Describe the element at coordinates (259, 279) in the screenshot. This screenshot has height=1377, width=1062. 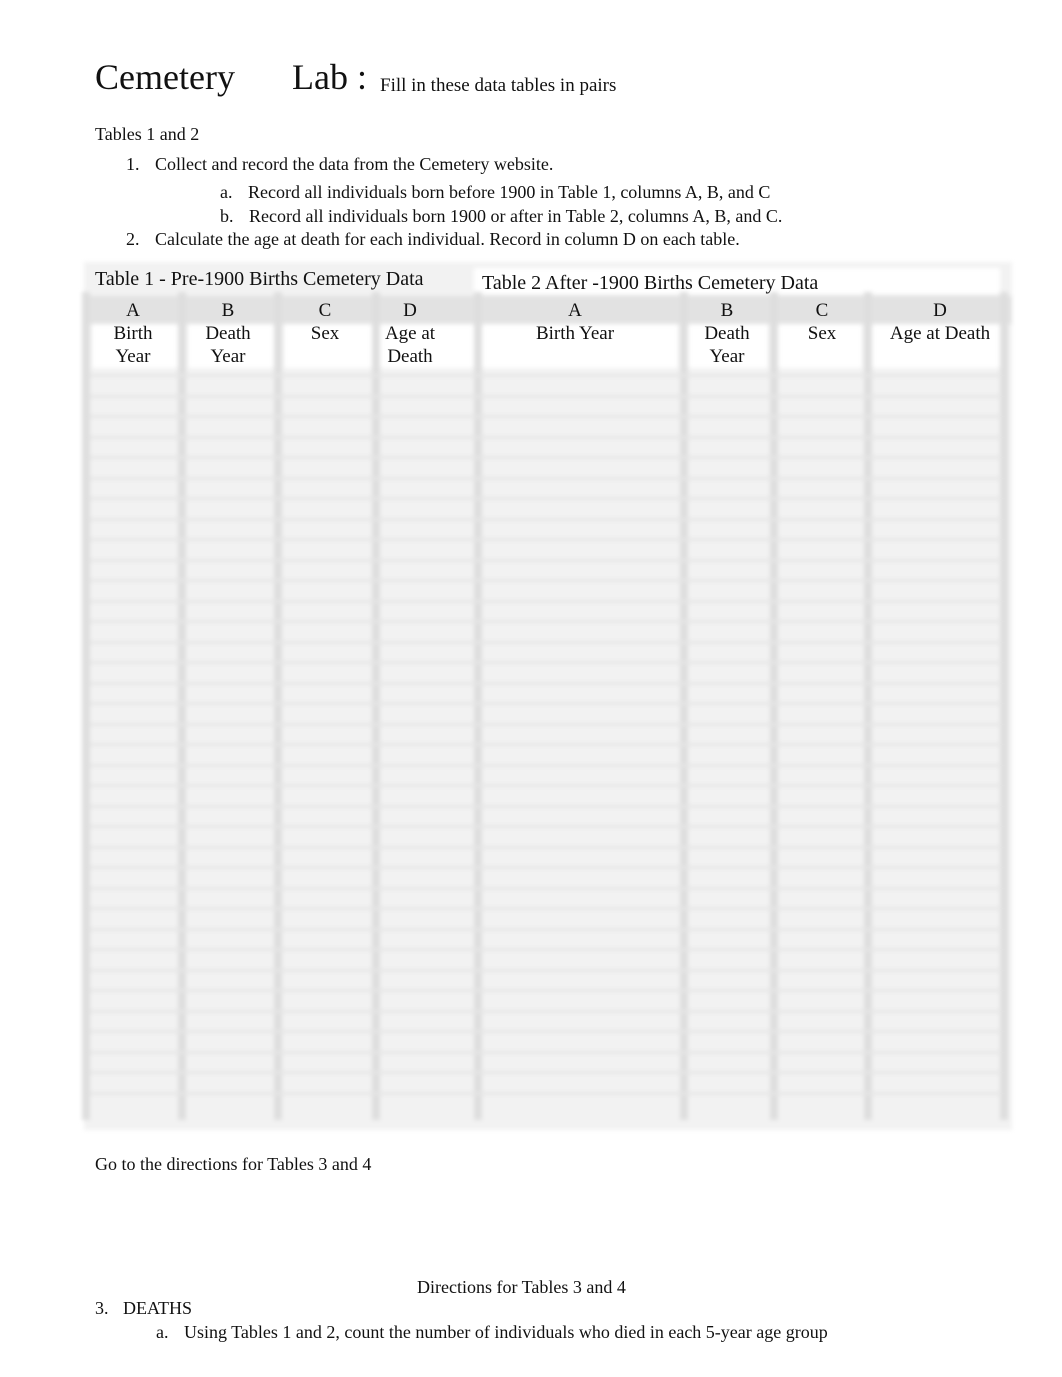
I see `table-1-title: Table 1 - Pre-1900 Births Cemetery Data` at that location.